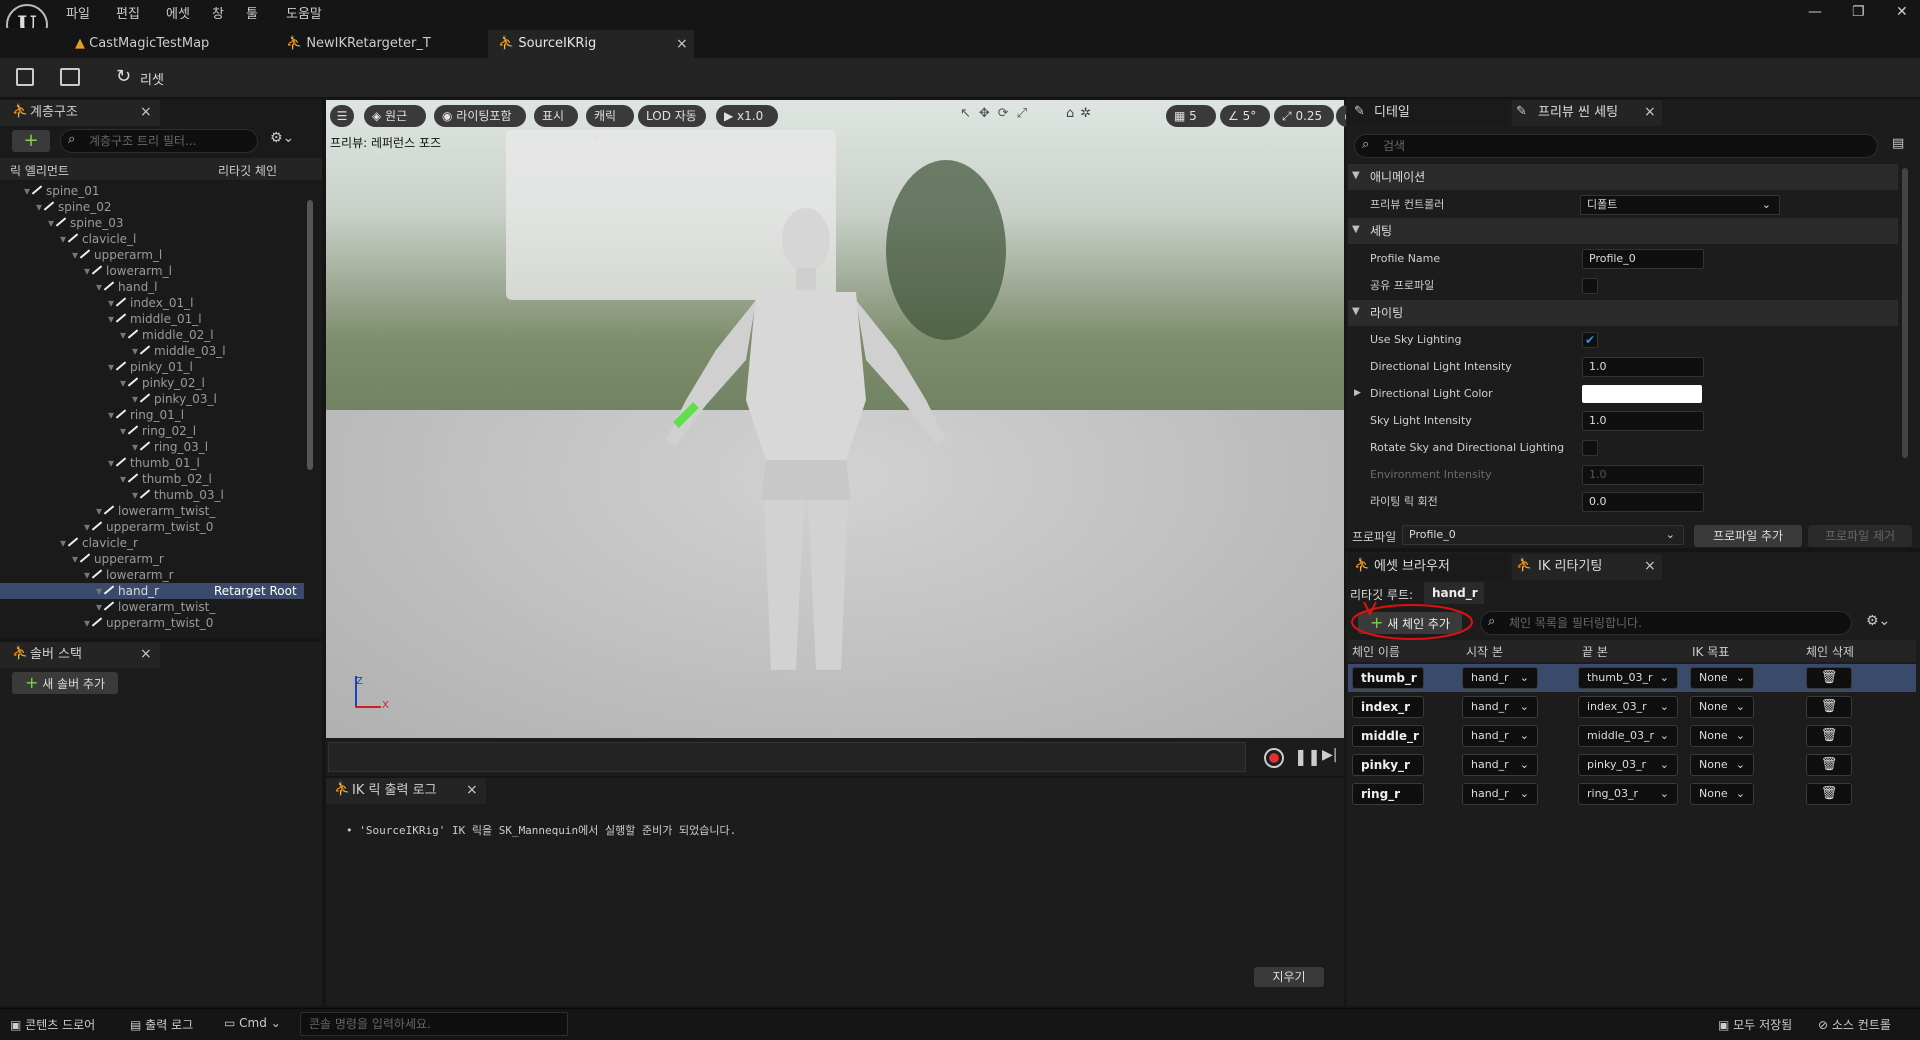 This screenshot has height=1040, width=1920. Describe the element at coordinates (152, 335) in the screenshot. I see `tree-row: ▾ middle_02_l` at that location.